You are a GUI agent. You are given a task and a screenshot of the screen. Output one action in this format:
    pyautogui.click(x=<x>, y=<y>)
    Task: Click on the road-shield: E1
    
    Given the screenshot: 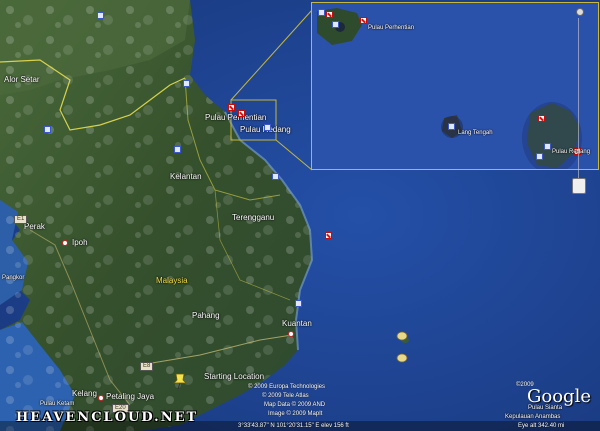 What is the action you would take?
    pyautogui.click(x=21, y=219)
    